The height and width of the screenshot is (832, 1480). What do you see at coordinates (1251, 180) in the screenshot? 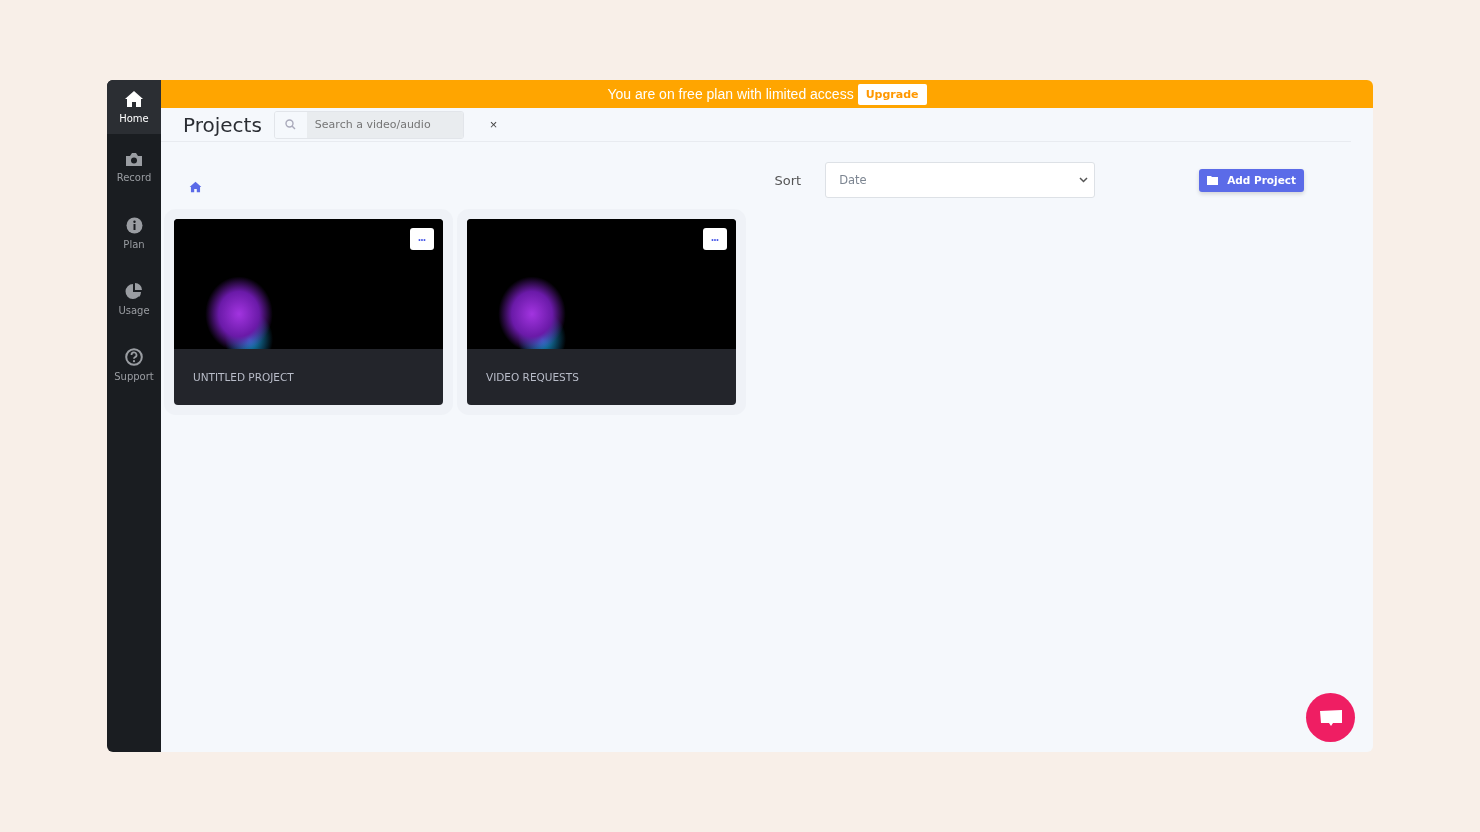
I see `add-project-button: Add Project` at bounding box center [1251, 180].